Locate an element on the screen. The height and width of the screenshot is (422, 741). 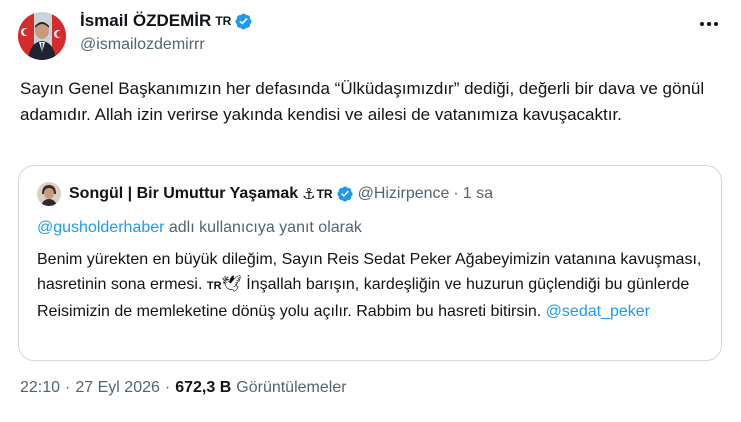
tweet-time: 22:10 is located at coordinates (40, 388).